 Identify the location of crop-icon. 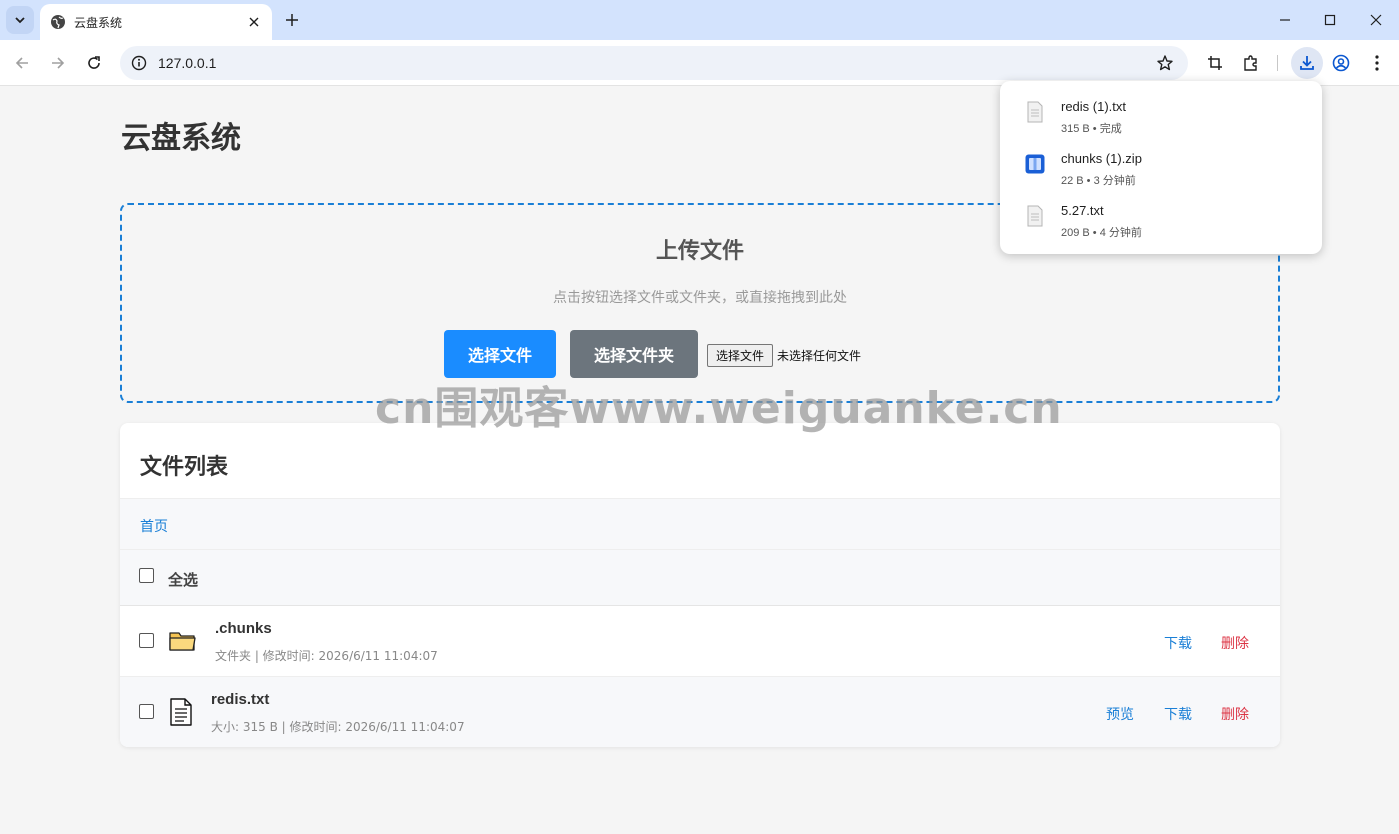
(1215, 63).